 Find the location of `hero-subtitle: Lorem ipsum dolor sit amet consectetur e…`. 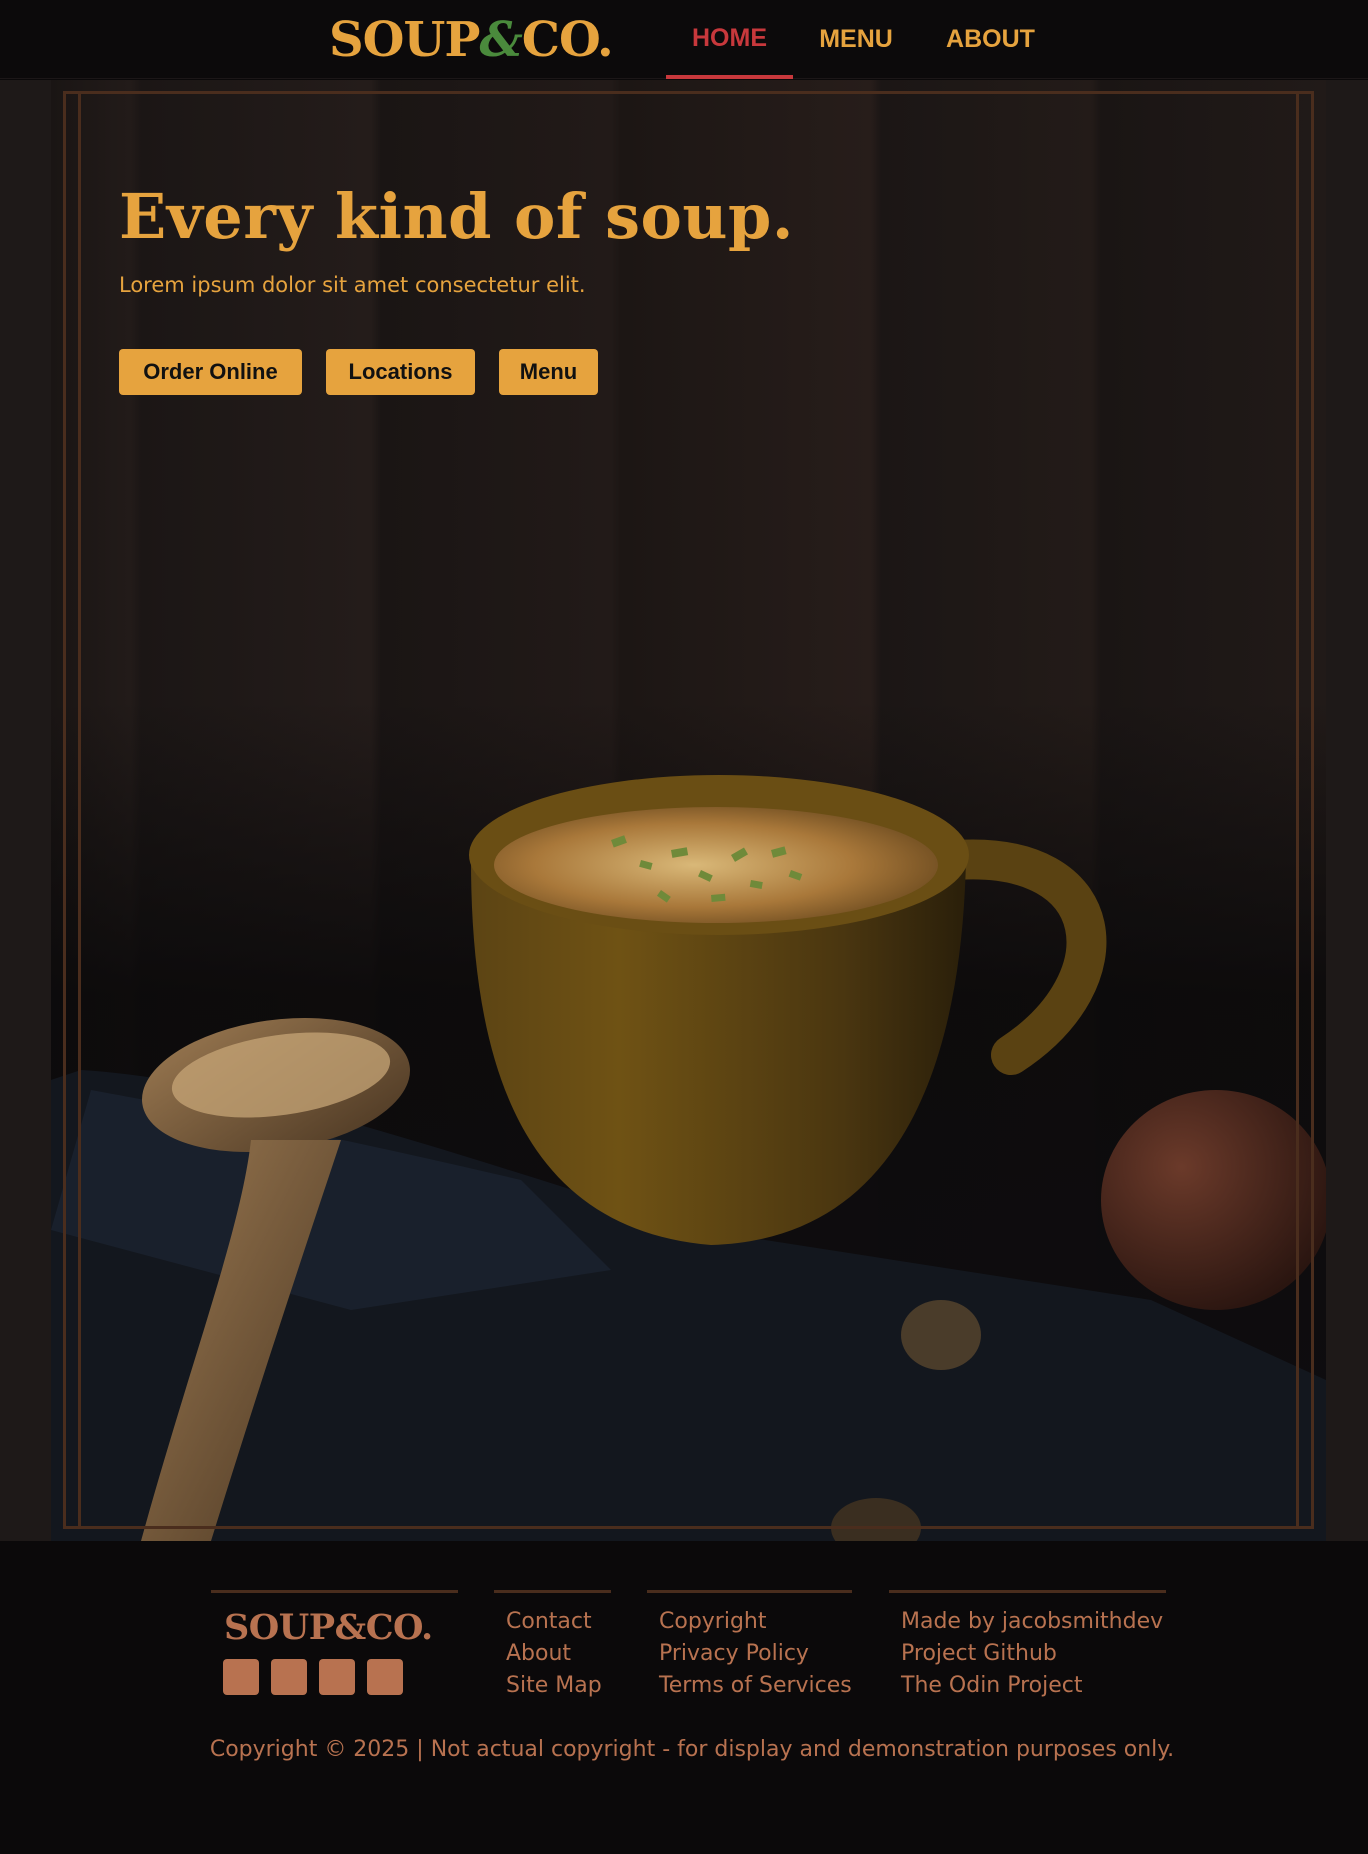

hero-subtitle: Lorem ipsum dolor sit amet consectetur e… is located at coordinates (352, 285).